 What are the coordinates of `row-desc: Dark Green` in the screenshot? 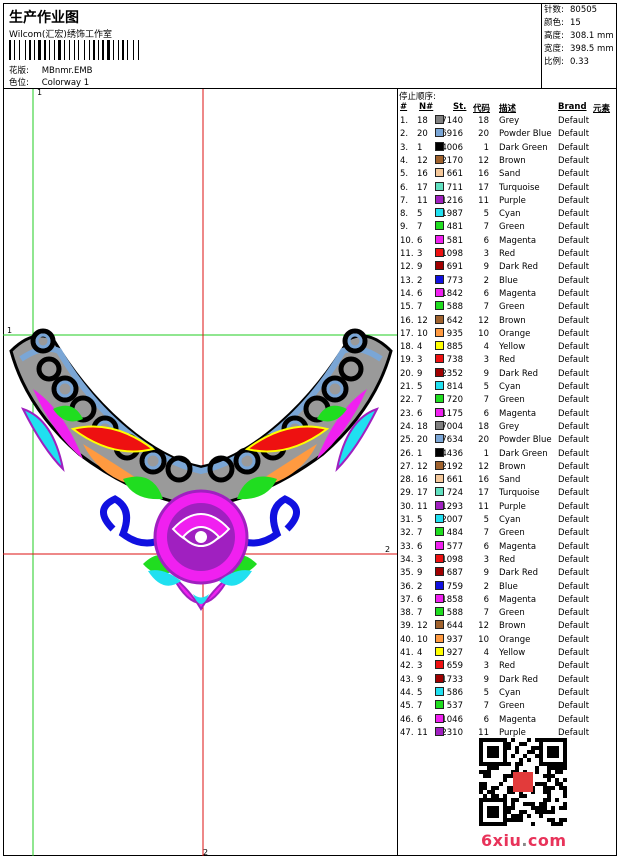 It's located at (523, 147).